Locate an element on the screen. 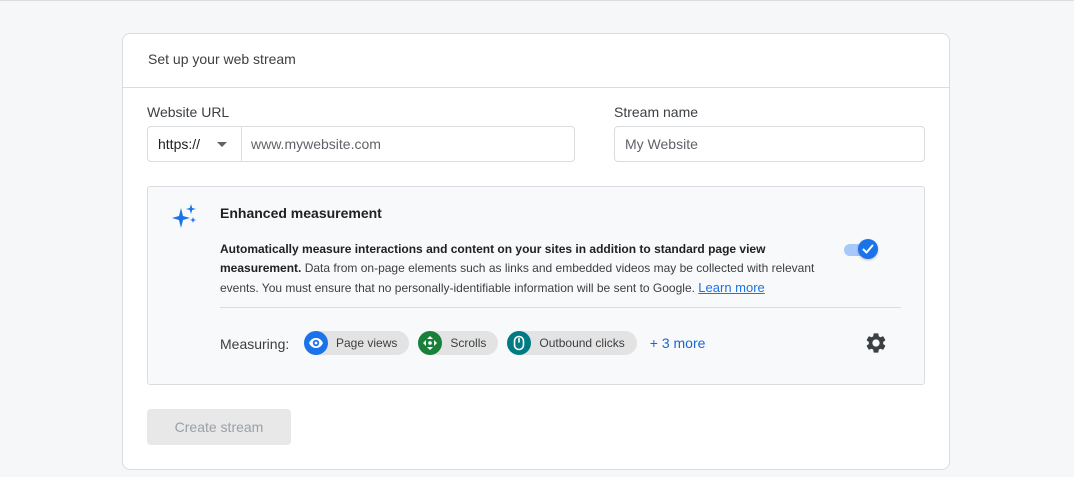 Image resolution: width=1074 pixels, height=477 pixels. stream-name-input is located at coordinates (769, 144).